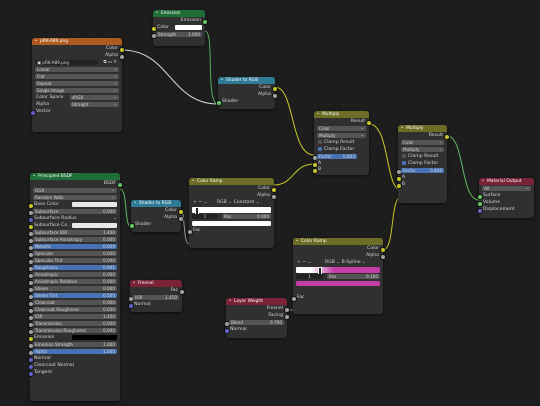 The image size is (540, 406). What do you see at coordinates (340, 157) in the screenshot?
I see `factor-field: Factor 0.843` at bounding box center [340, 157].